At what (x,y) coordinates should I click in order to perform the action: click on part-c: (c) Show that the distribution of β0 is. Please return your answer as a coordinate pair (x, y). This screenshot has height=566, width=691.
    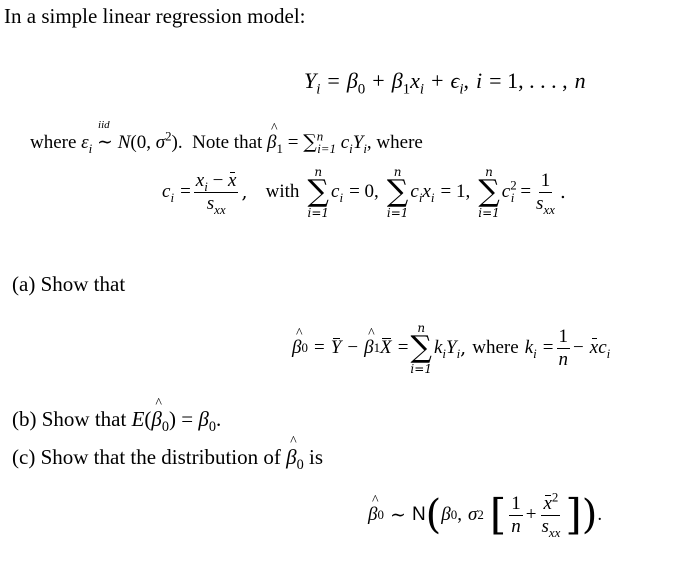
    Looking at the image, I should click on (167, 453).